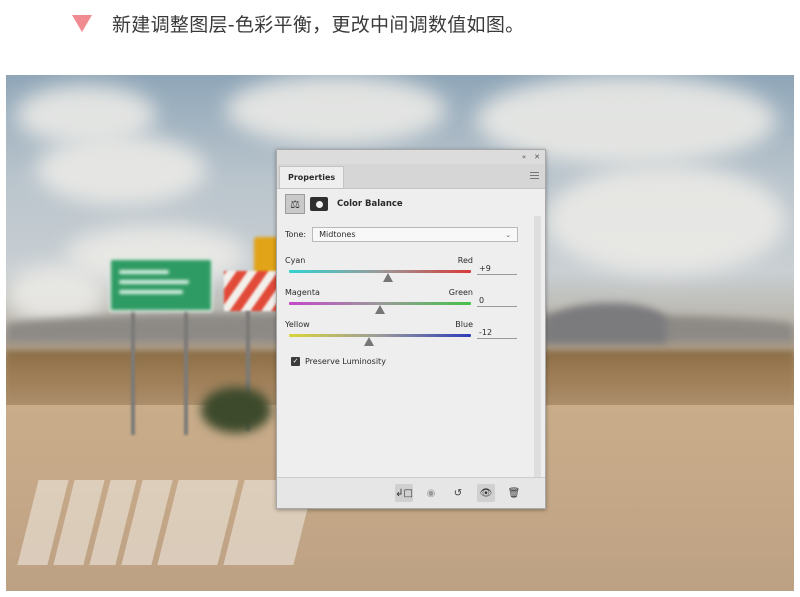  Describe the element at coordinates (380, 271) in the screenshot. I see `cyan-red-slider-track` at that location.